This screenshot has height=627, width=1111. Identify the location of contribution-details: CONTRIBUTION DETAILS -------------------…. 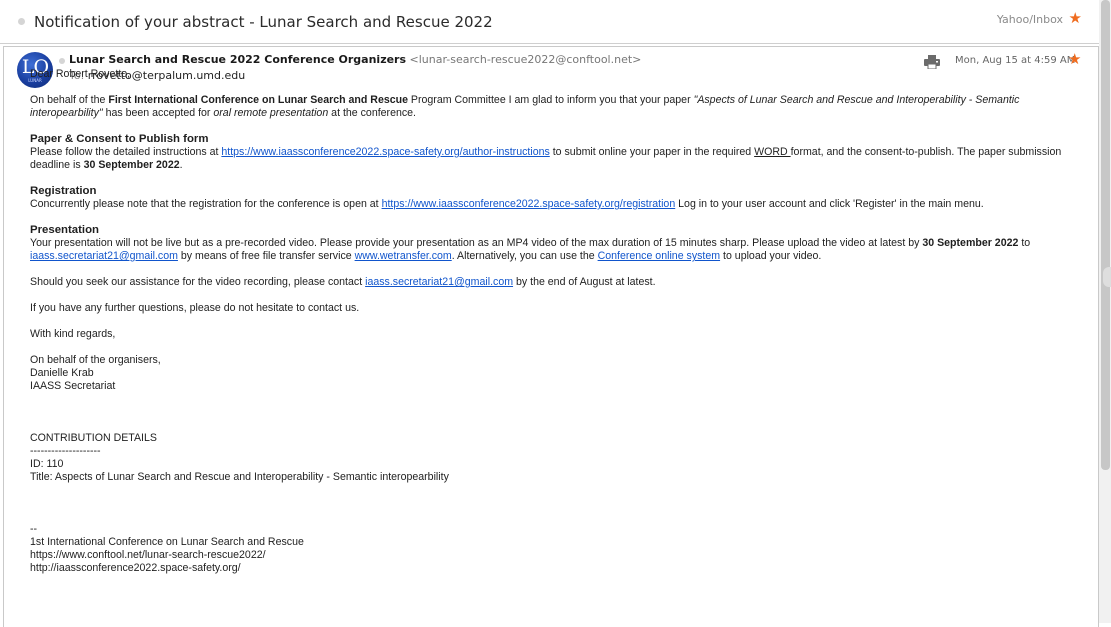
(239, 457).